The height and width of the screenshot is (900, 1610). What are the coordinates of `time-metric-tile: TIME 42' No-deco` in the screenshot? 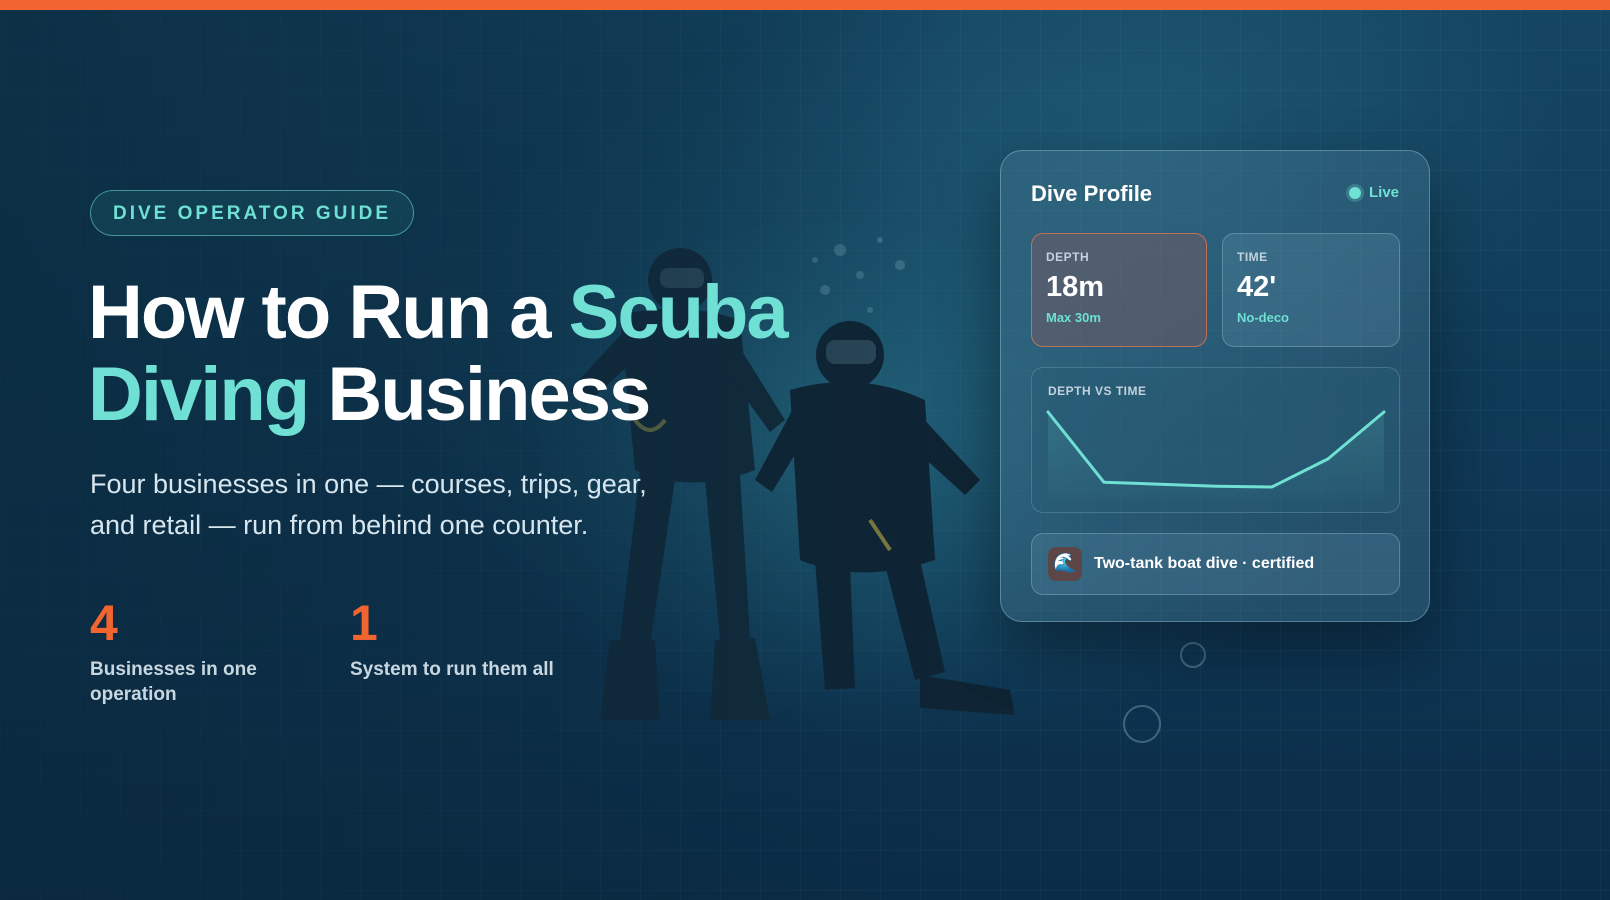 It's located at (1311, 290).